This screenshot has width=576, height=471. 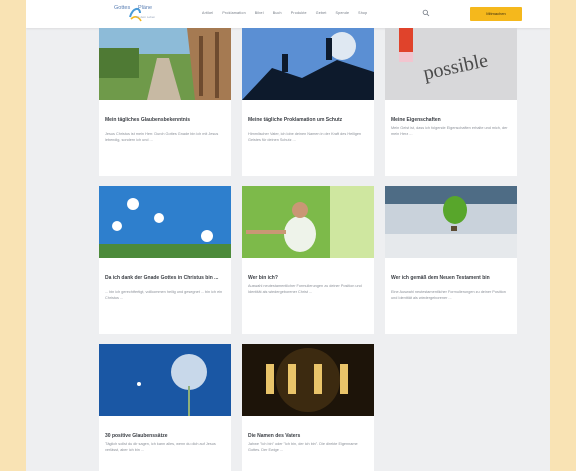 What do you see at coordinates (146, 17) in the screenshot?
I see `logo-tagline: für dein Leben` at bounding box center [146, 17].